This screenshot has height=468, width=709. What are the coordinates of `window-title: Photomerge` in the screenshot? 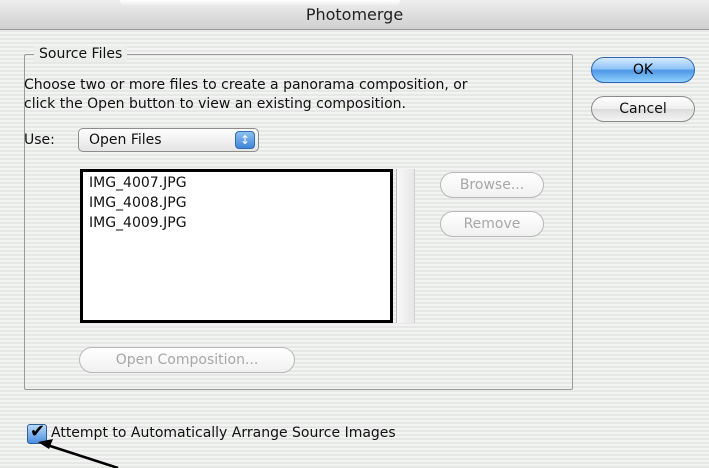 It's located at (354, 14).